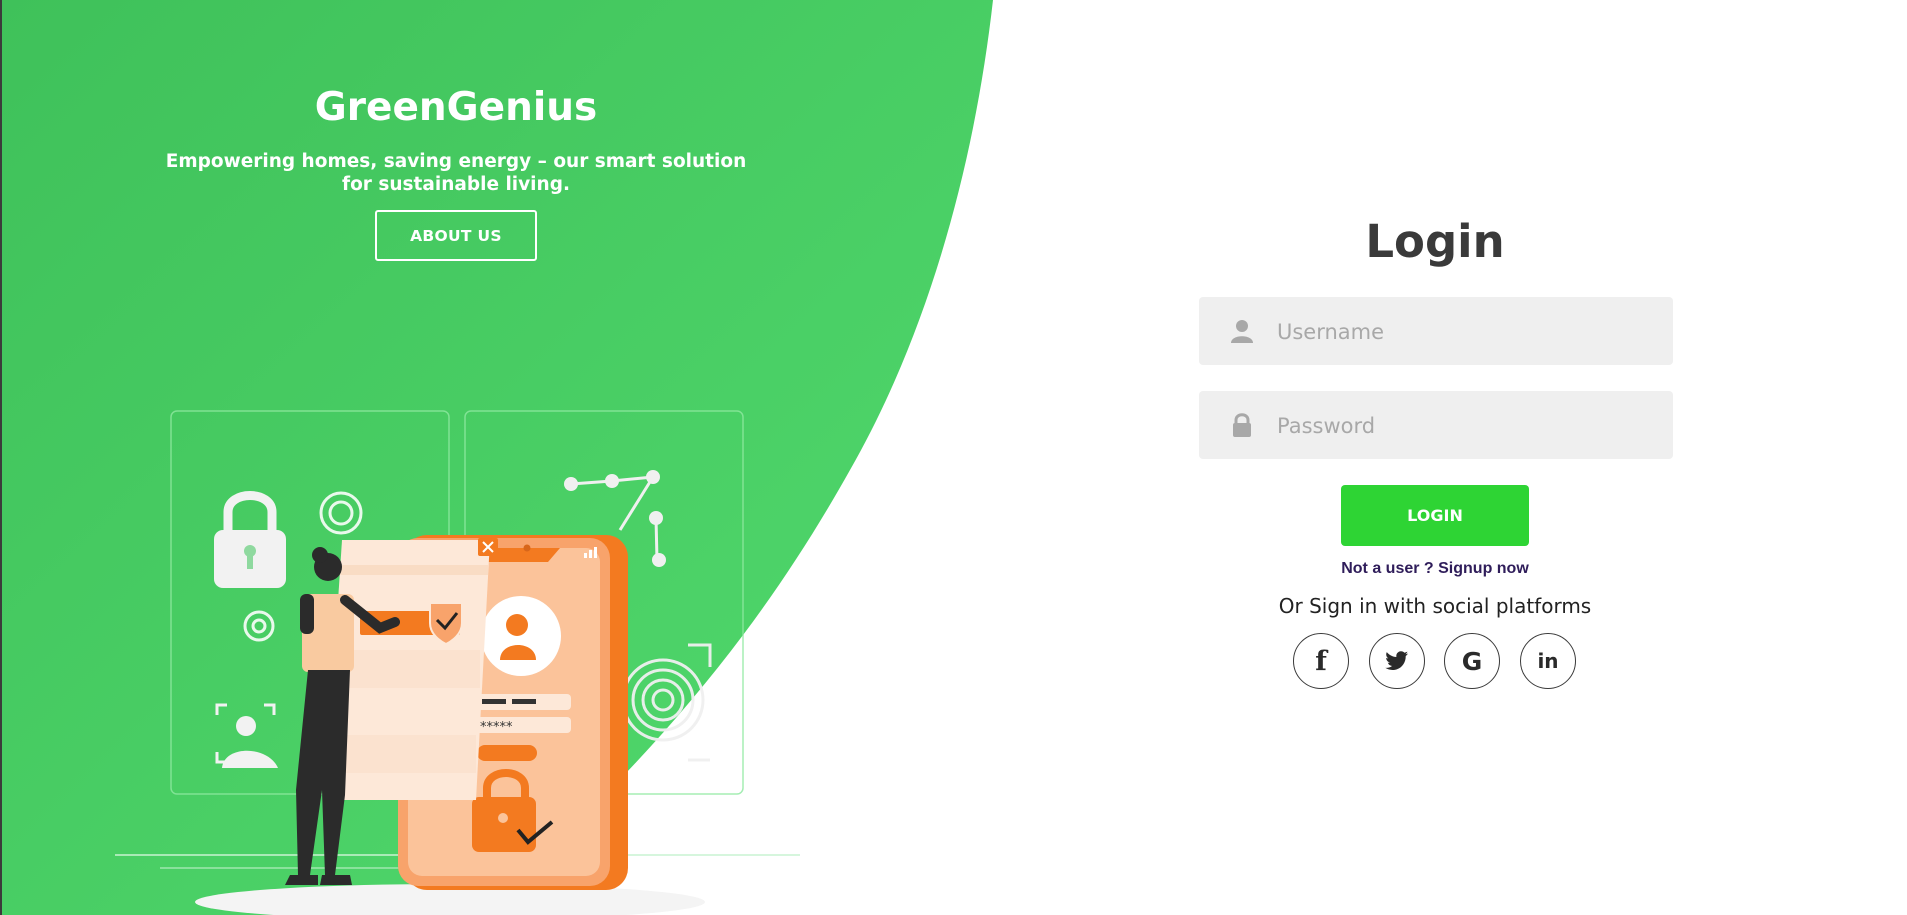 The image size is (1907, 915). What do you see at coordinates (1467, 426) in the screenshot?
I see `password-input` at bounding box center [1467, 426].